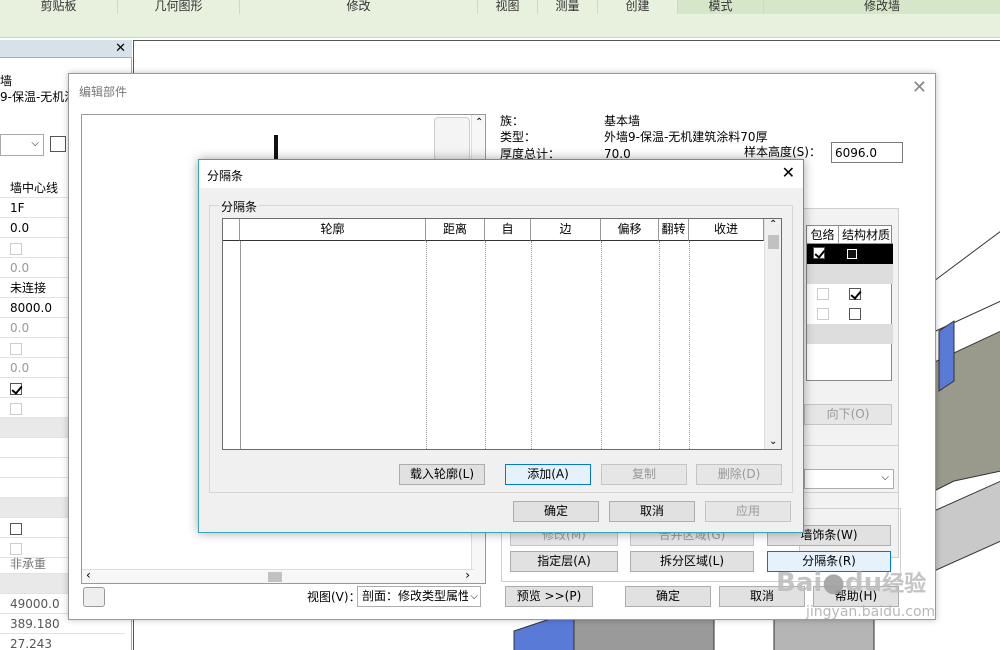  Describe the element at coordinates (179, 7) in the screenshot. I see `ribbon-group-geometry: 几何图形` at that location.